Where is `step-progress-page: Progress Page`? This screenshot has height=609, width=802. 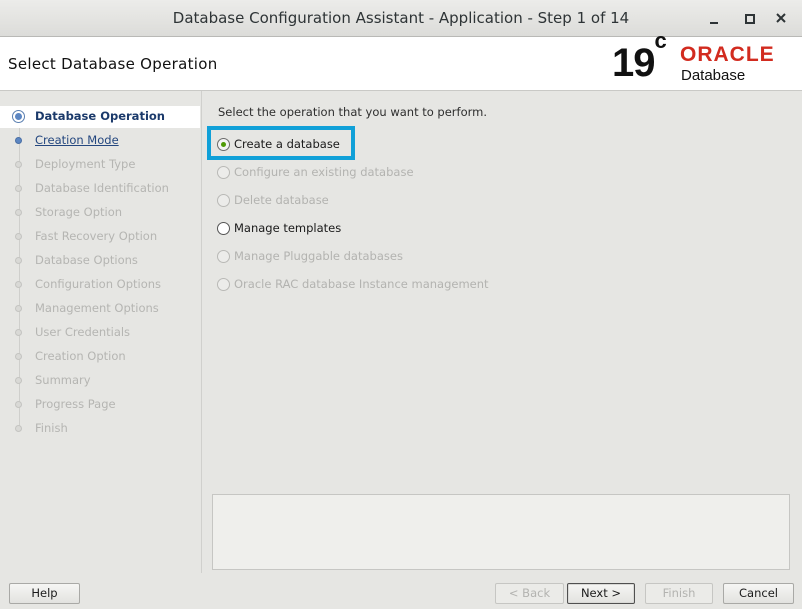 step-progress-page: Progress Page is located at coordinates (100, 405).